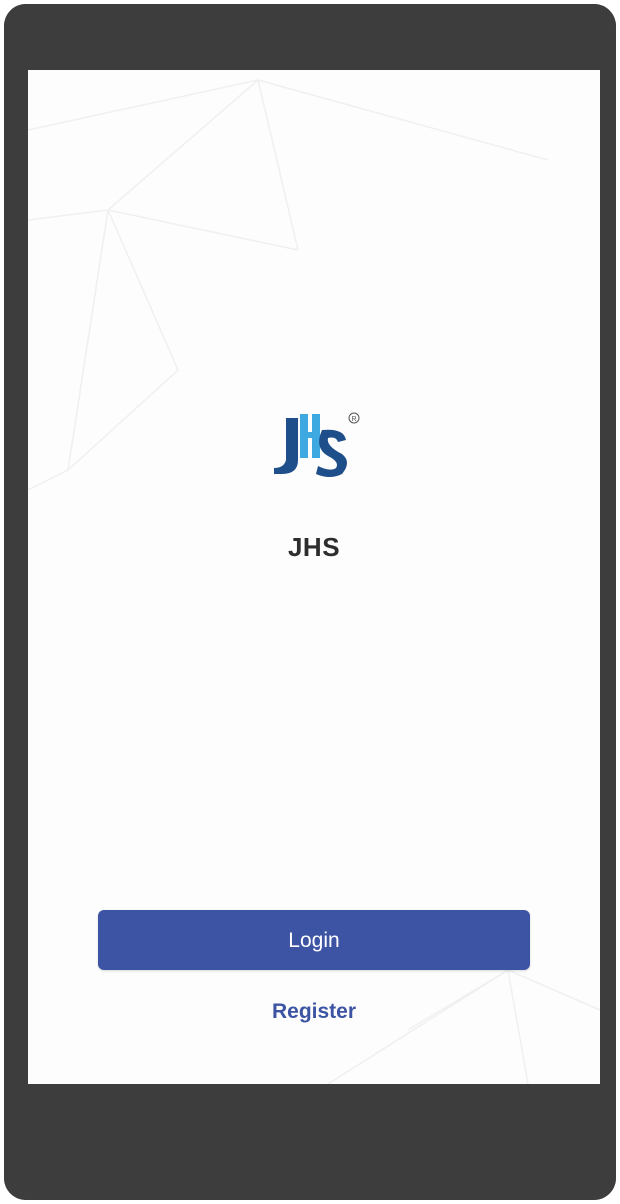 The image size is (620, 1204). Describe the element at coordinates (310, 1142) in the screenshot. I see `device-bottom-bezel` at that location.